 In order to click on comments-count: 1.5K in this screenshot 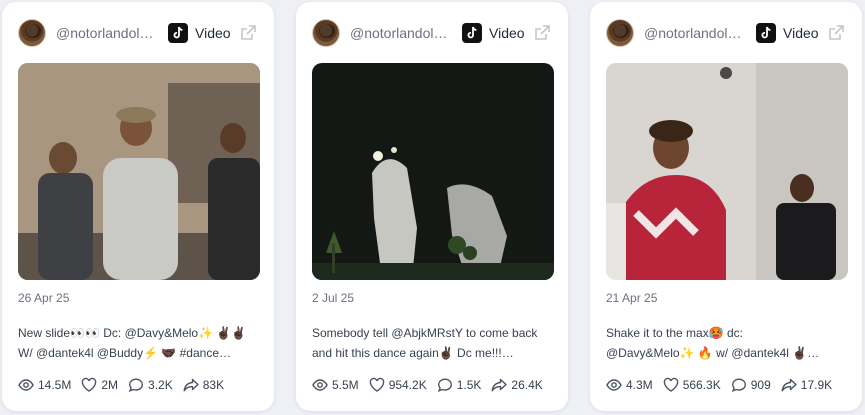, I will do `click(469, 385)`.